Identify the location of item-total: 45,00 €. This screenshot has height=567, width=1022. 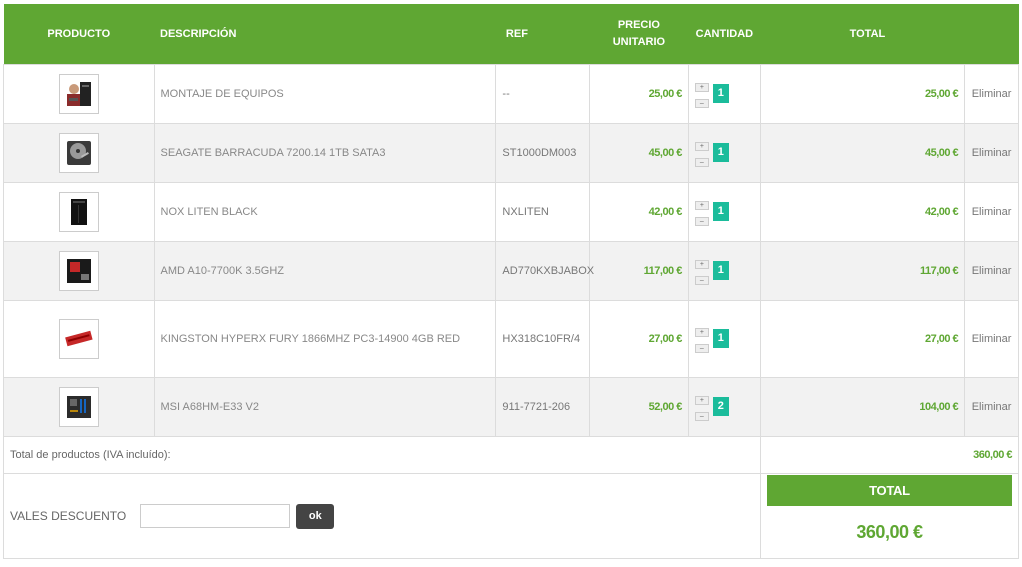
(862, 153).